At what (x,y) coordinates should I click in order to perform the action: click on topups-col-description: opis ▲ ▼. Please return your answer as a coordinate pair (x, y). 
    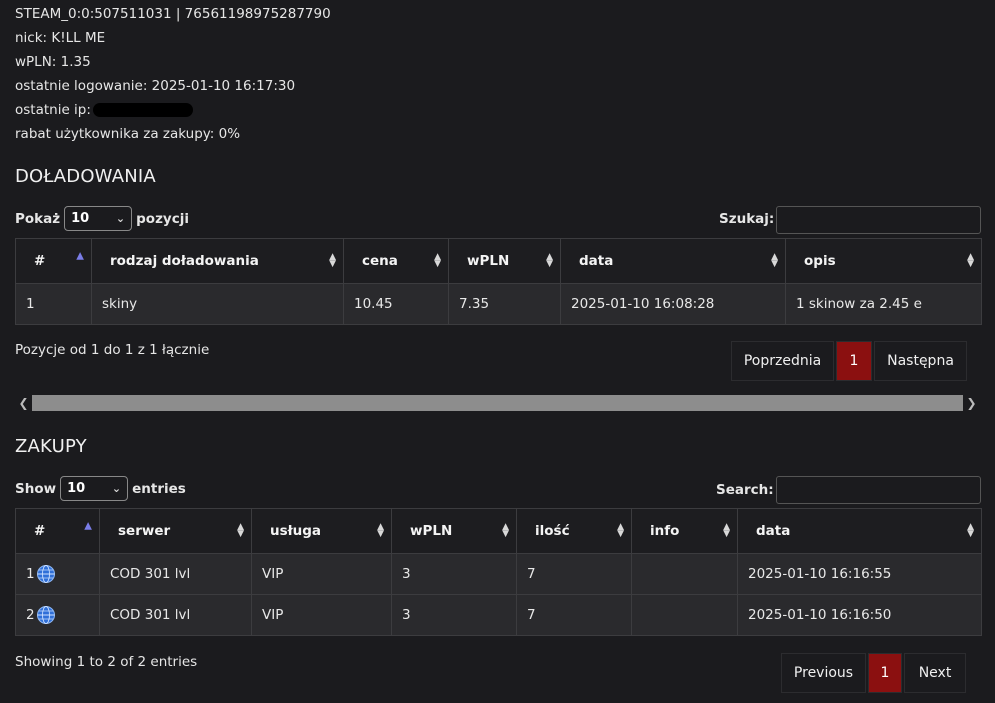
    Looking at the image, I should click on (883, 261).